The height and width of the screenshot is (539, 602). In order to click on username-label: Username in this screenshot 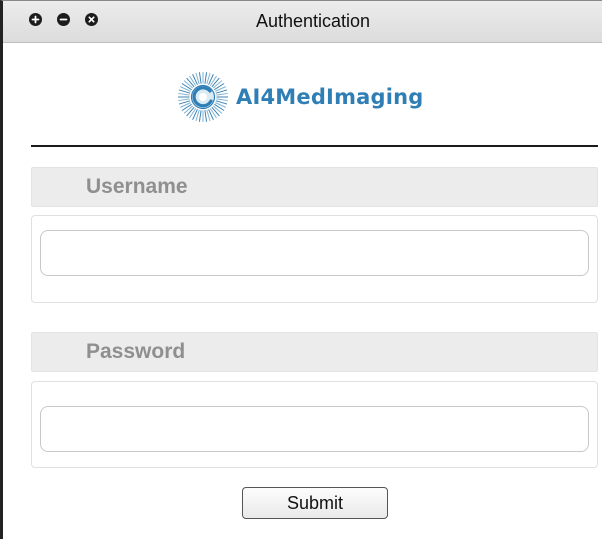, I will do `click(314, 187)`.